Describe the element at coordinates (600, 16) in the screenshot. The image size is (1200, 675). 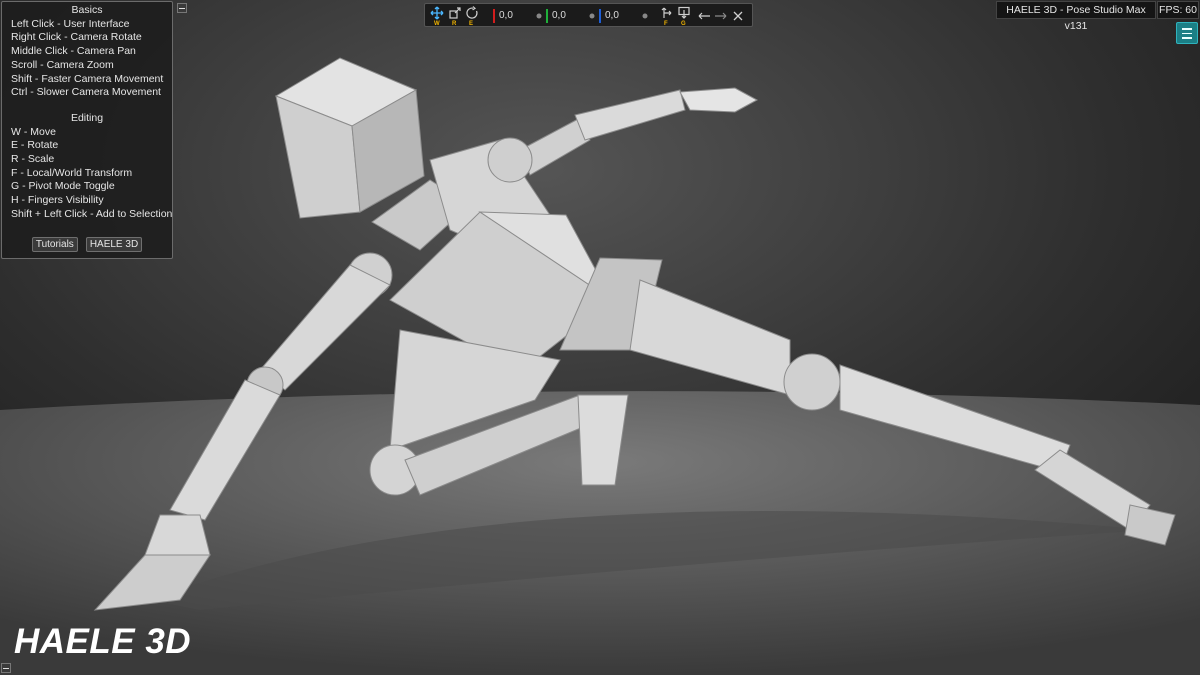
I see `z-axis-color-bar` at that location.